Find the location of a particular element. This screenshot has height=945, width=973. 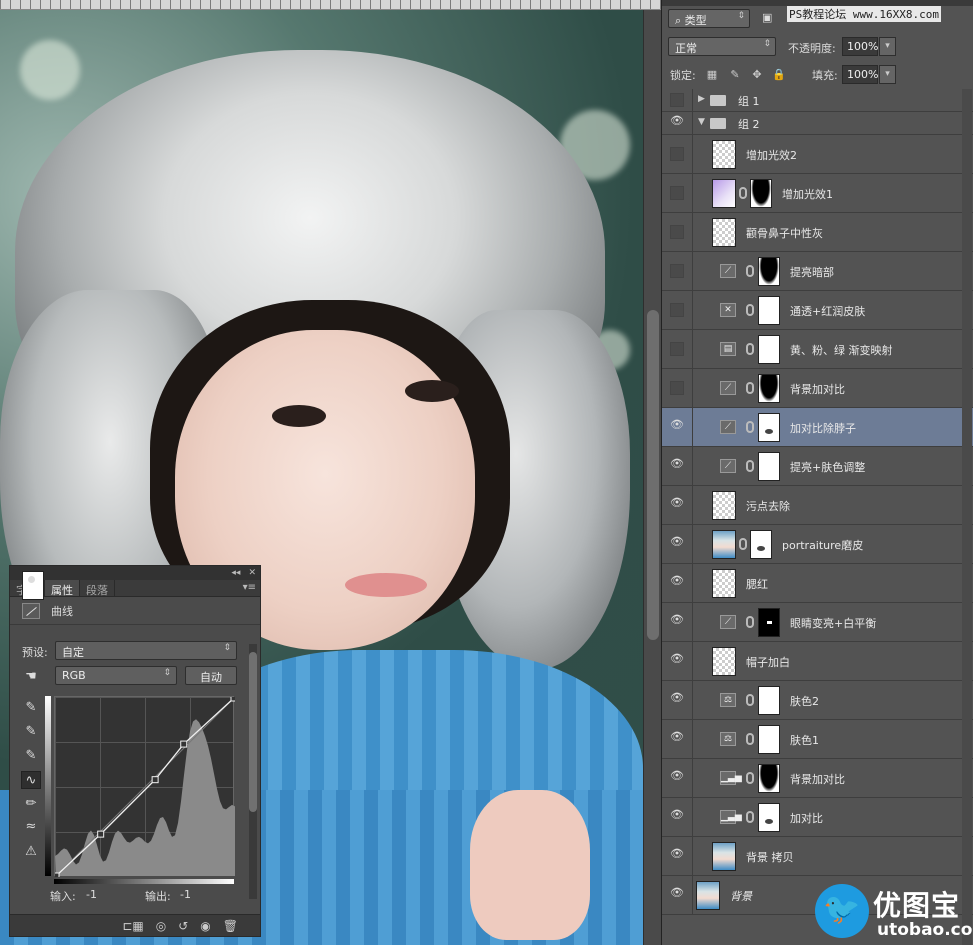

curve-plot is located at coordinates (145, 787).